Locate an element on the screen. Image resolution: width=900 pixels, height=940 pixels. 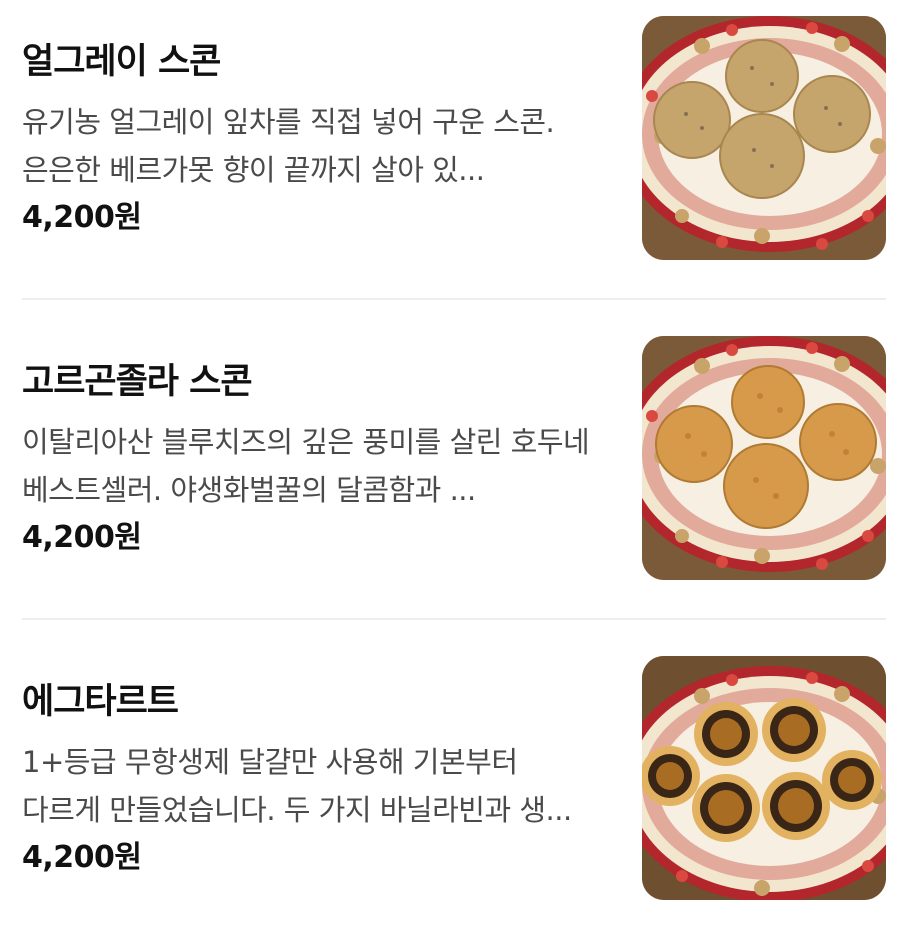
egg-tart-photo-graphic is located at coordinates (764, 778).